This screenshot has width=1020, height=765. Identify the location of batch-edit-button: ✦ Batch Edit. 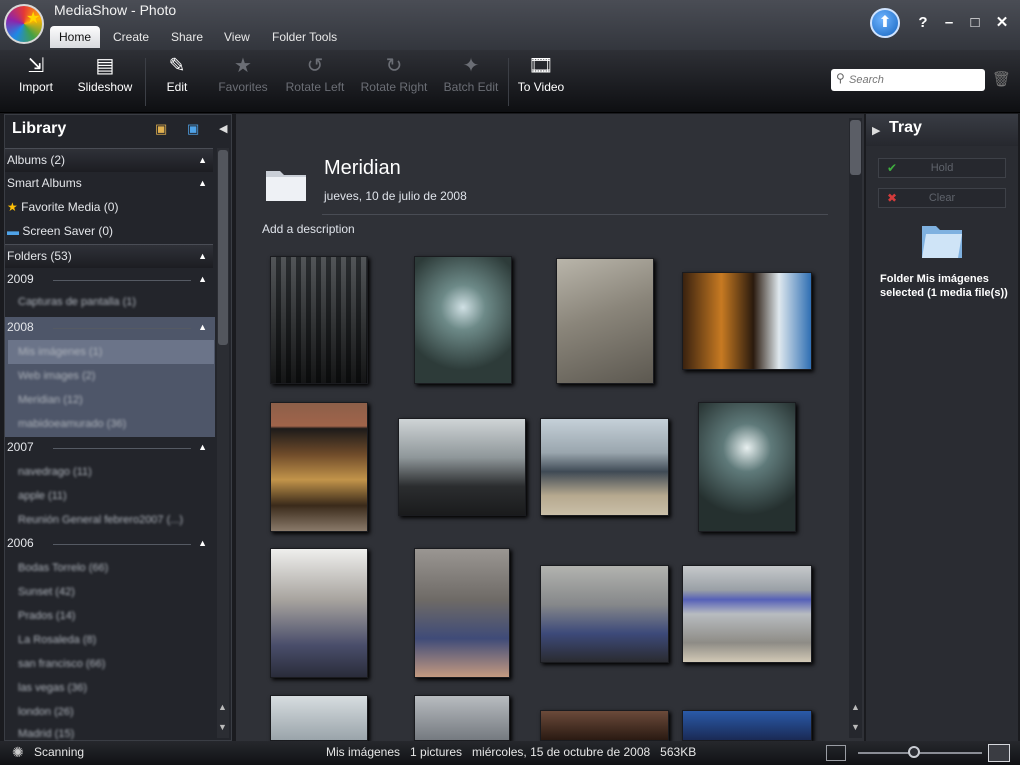
(471, 81).